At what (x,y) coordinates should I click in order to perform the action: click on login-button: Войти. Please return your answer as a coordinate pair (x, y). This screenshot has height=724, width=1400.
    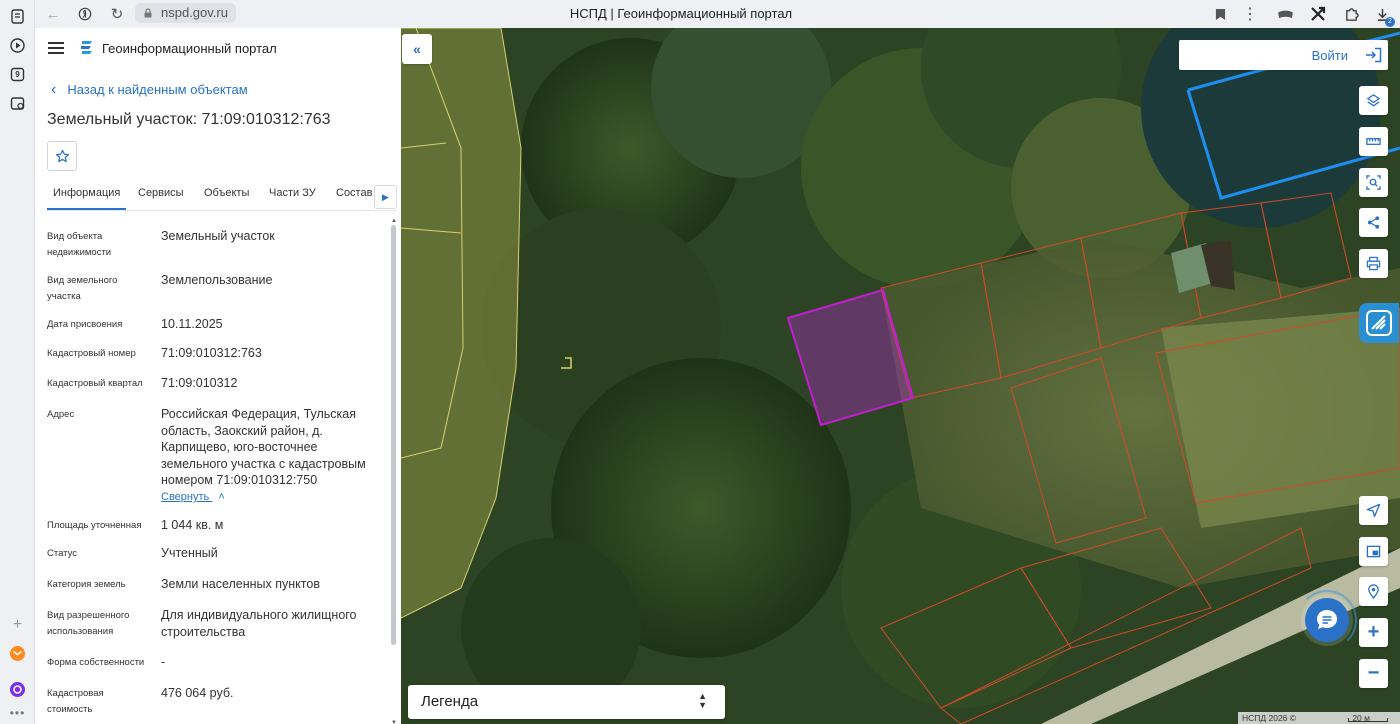
    Looking at the image, I should click on (1283, 55).